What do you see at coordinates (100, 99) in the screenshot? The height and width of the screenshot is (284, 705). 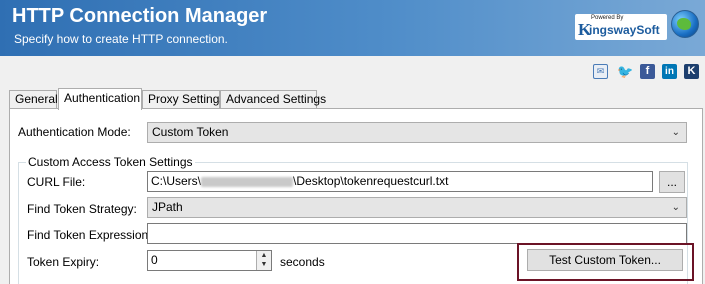 I see `tab-authentication: Authentication` at bounding box center [100, 99].